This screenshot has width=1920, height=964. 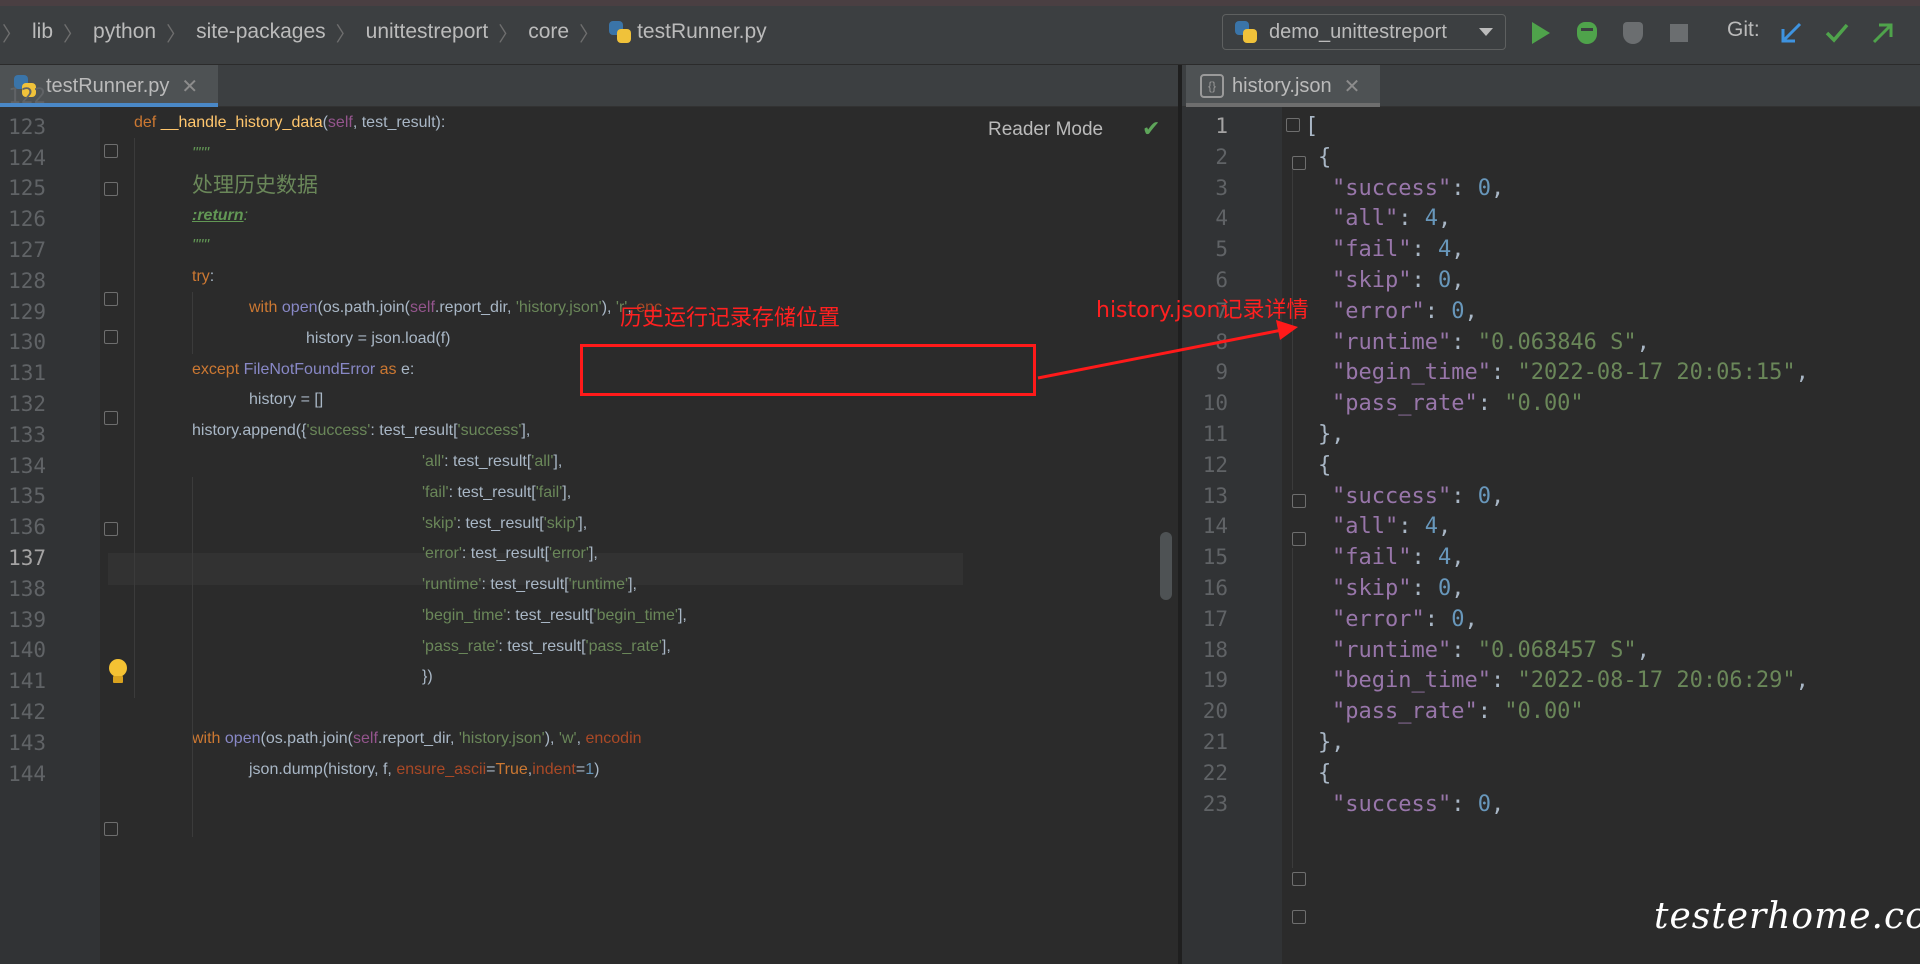 What do you see at coordinates (1215, 772) in the screenshot?
I see `line-number: 22` at bounding box center [1215, 772].